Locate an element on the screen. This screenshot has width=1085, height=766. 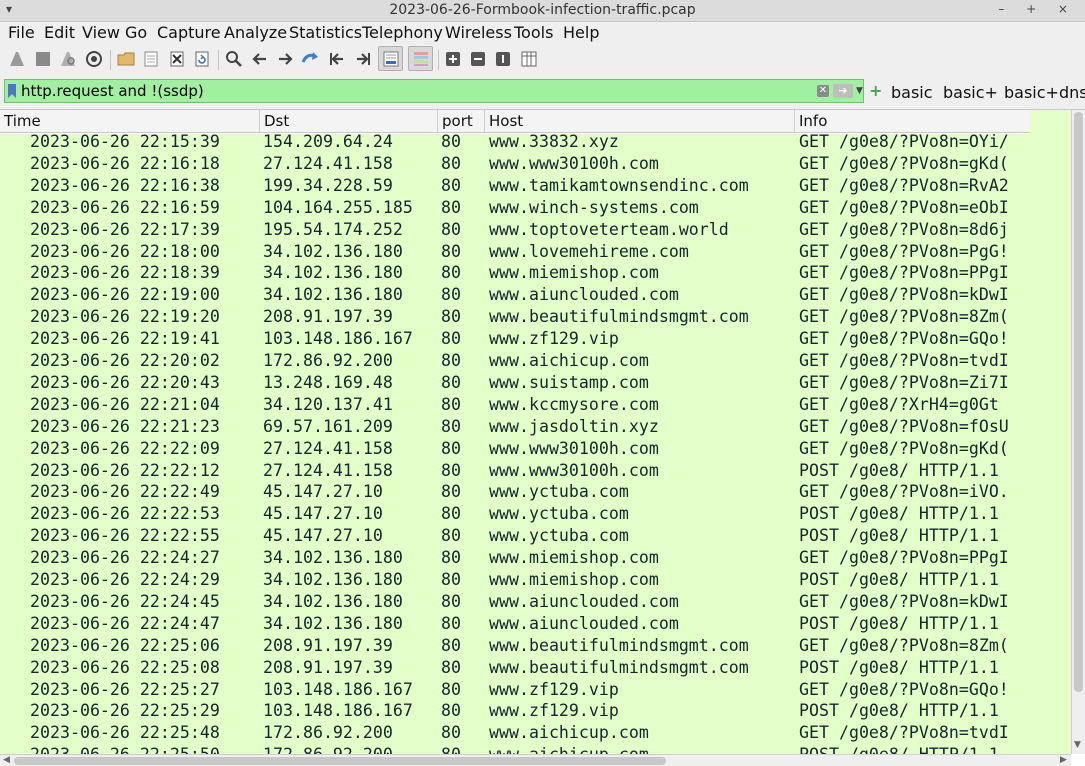
zoom-out-icon is located at coordinates (478, 59).